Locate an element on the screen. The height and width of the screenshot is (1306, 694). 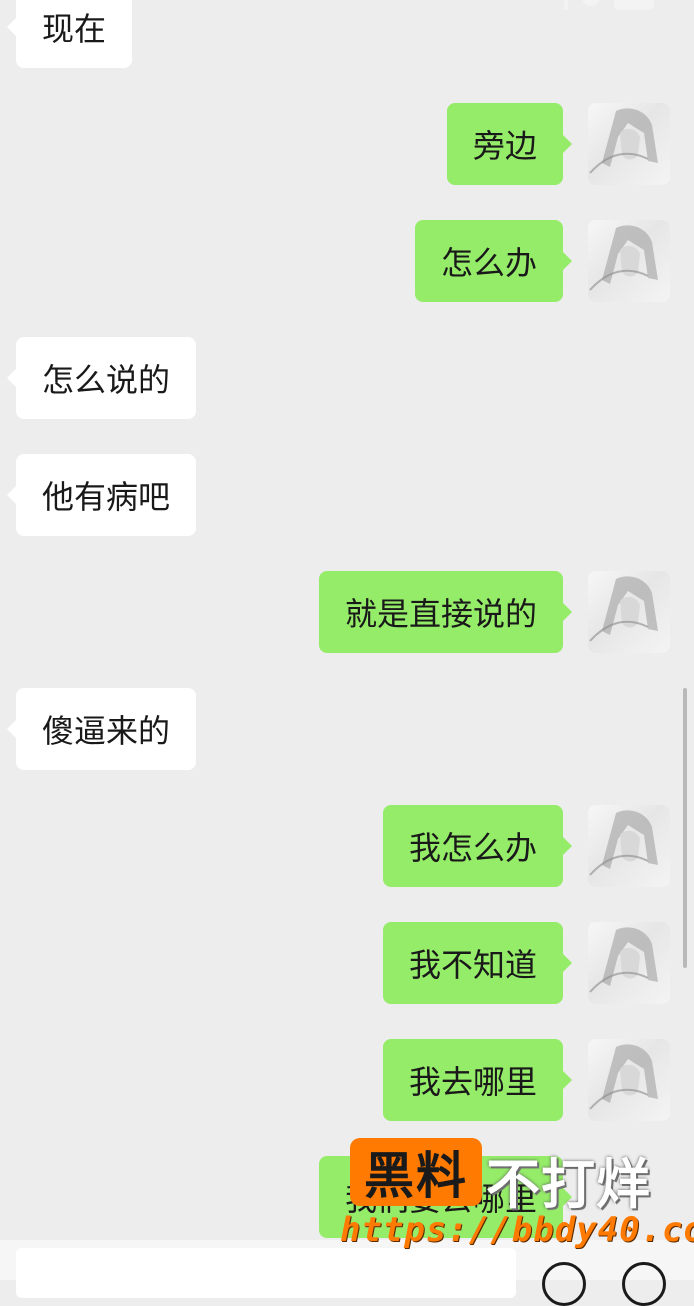
message-row: 我不知道 is located at coordinates (347, 964).